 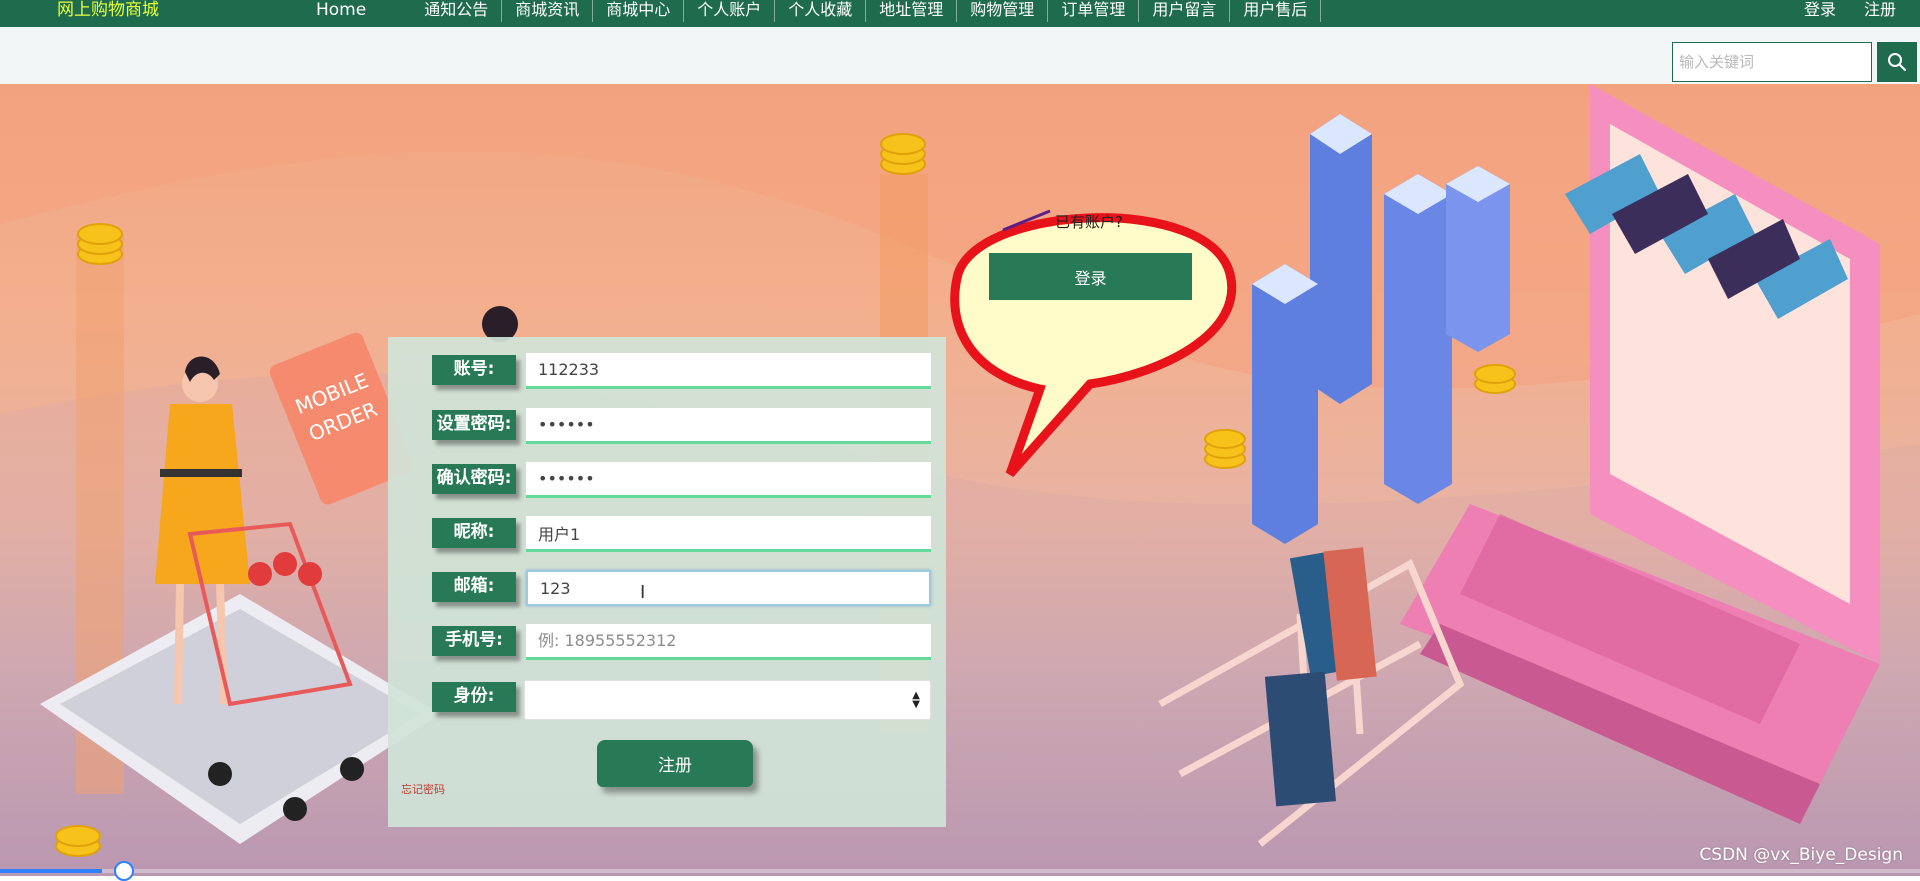 I want to click on confirm-password-row: 确认密码:, so click(x=682, y=482).